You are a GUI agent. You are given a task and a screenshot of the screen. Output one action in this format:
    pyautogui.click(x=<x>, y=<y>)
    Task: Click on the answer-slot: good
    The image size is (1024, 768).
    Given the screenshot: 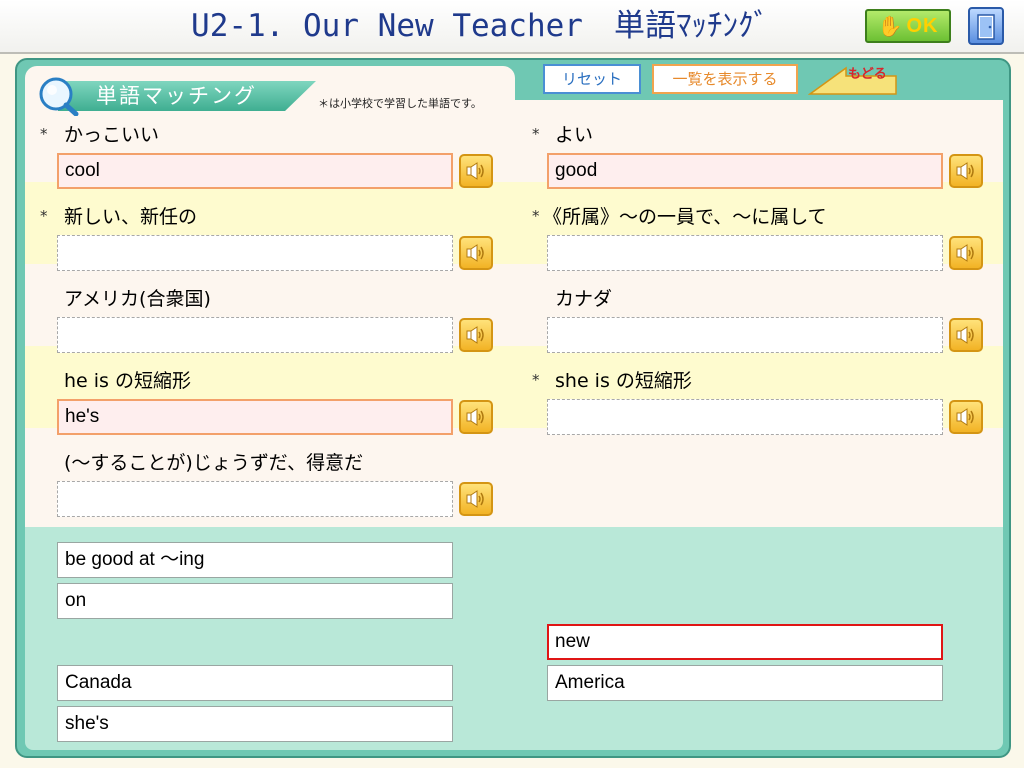 What is the action you would take?
    pyautogui.click(x=745, y=171)
    